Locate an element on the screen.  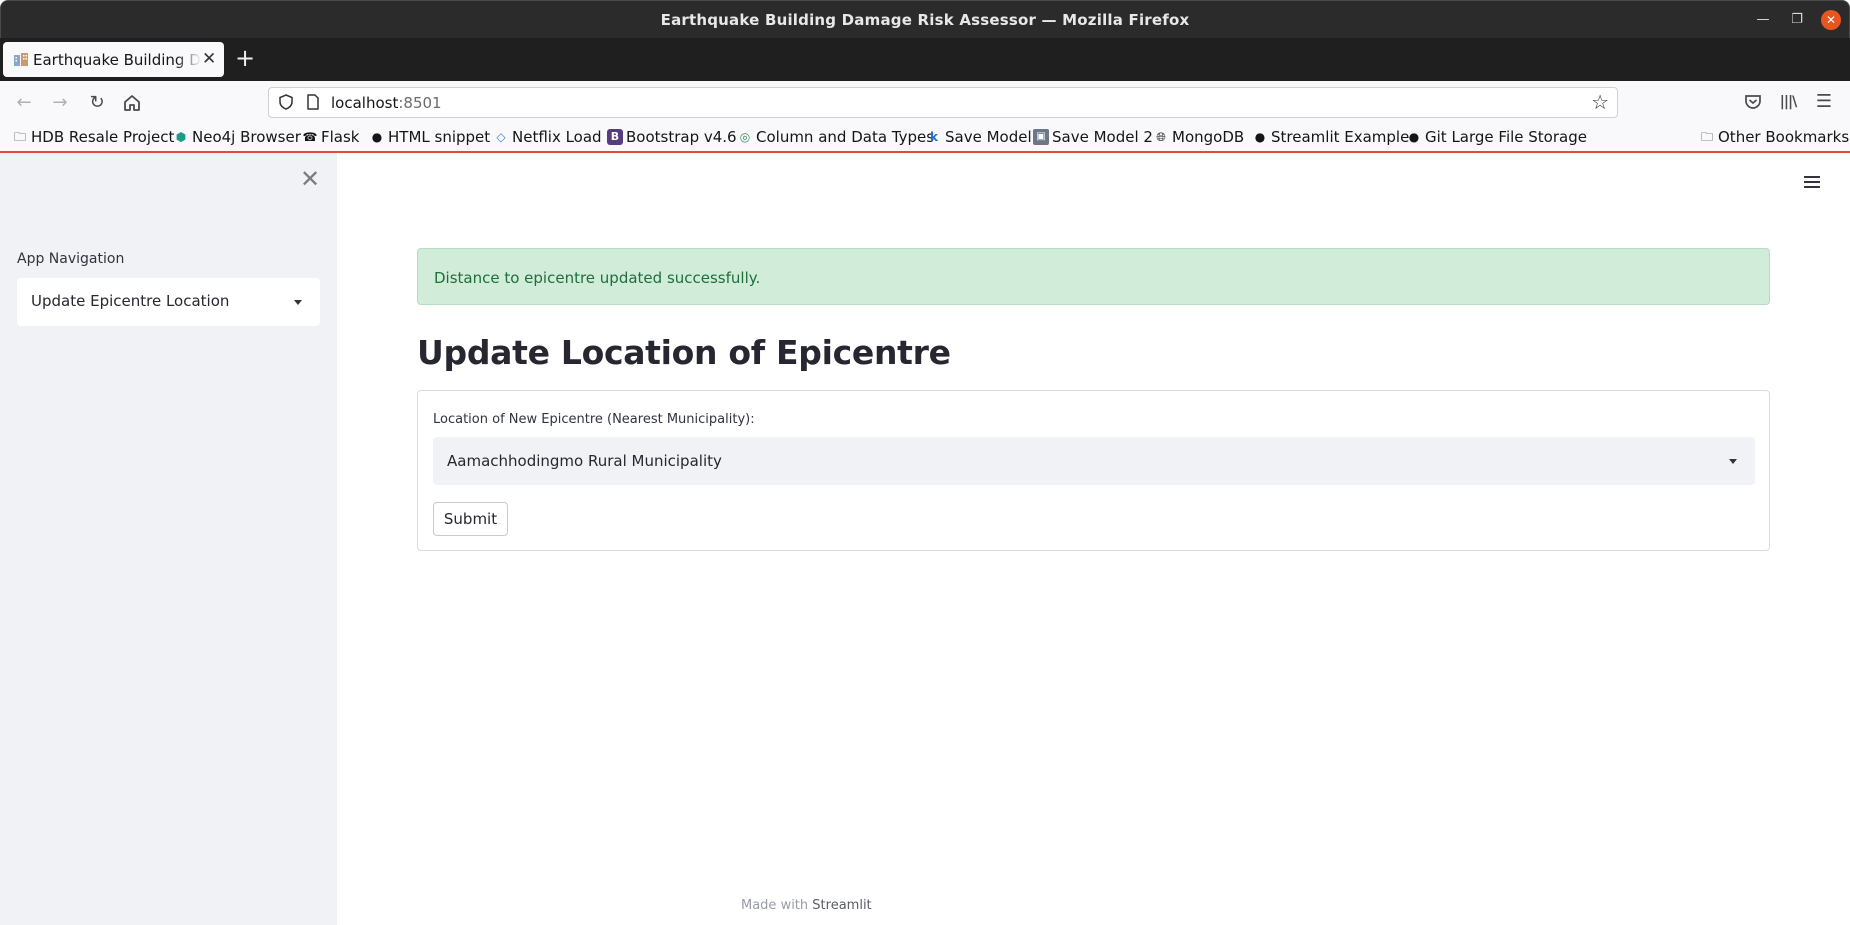
tab-close-icon: ✕ is located at coordinates (209, 59).